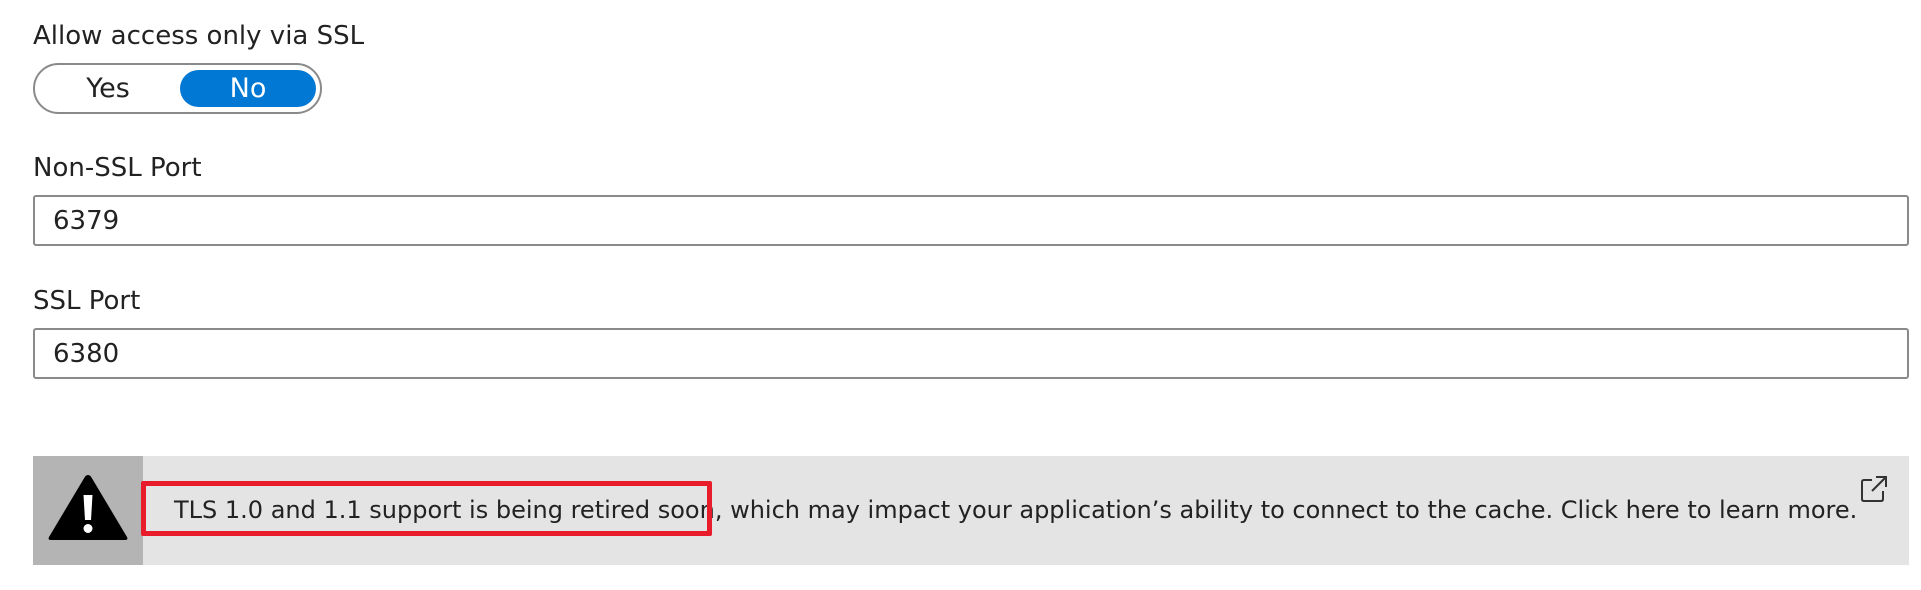 The width and height of the screenshot is (1921, 590). What do you see at coordinates (108, 88) in the screenshot?
I see `ssl-only-yes-option: Yes` at bounding box center [108, 88].